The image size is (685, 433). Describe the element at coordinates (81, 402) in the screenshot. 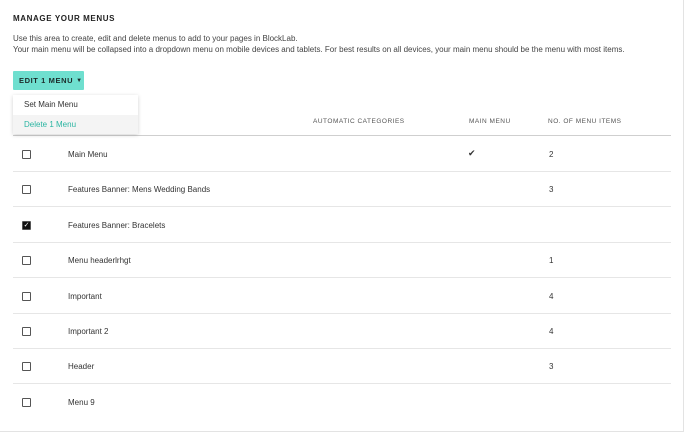

I see `menu-name: Menu 9` at that location.